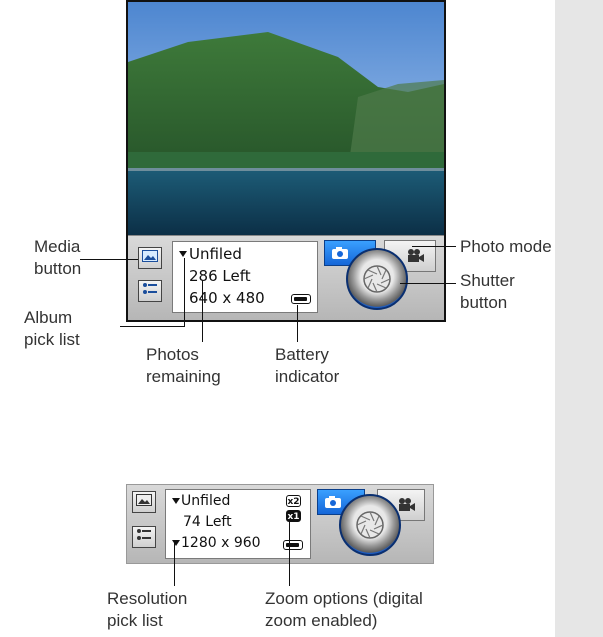 This screenshot has width=603, height=637. What do you see at coordinates (202, 311) in the screenshot?
I see `photos-remaining-leader` at bounding box center [202, 311].